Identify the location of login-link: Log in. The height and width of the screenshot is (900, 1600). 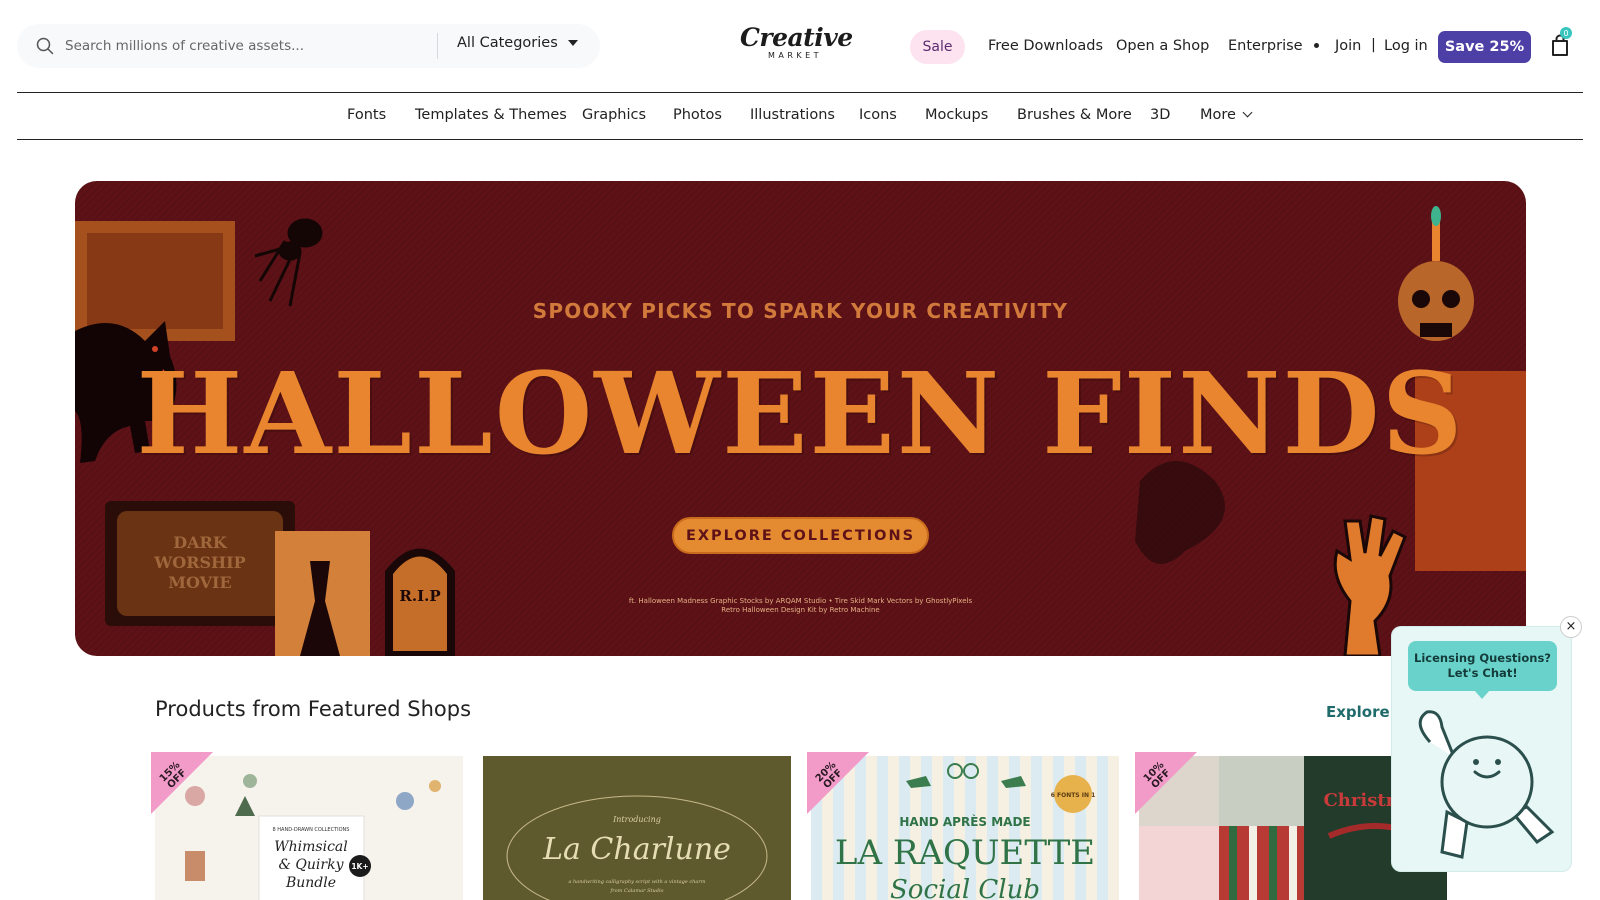
(1406, 46).